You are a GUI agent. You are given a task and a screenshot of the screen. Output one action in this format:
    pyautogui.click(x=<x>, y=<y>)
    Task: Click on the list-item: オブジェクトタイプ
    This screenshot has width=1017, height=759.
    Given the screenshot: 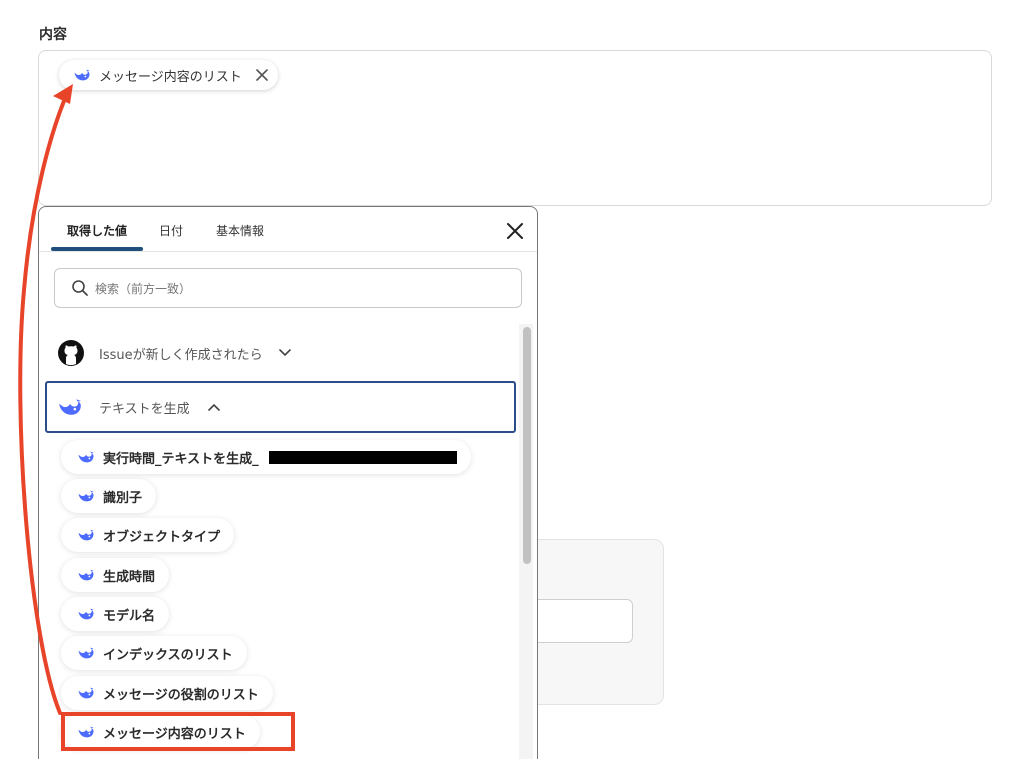 What is the action you would take?
    pyautogui.click(x=148, y=535)
    